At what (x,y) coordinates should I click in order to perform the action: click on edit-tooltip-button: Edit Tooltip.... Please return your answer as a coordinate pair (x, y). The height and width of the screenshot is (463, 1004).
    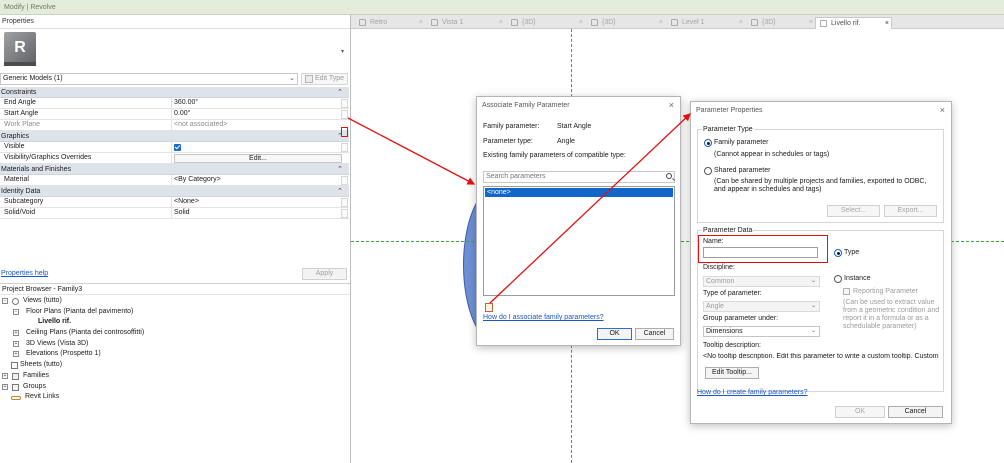
    Looking at the image, I should click on (732, 373).